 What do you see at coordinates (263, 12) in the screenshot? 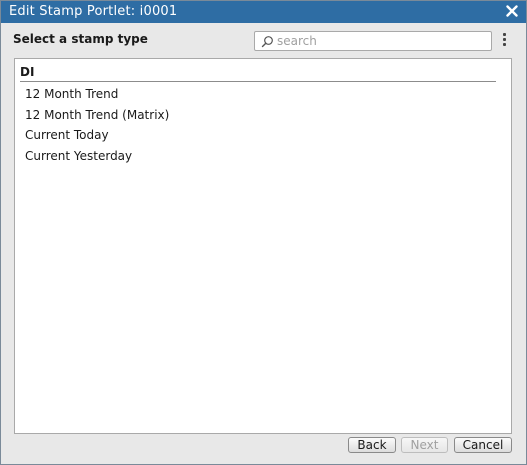
I see `title-bar: Edit Stamp Portlet: i0001` at bounding box center [263, 12].